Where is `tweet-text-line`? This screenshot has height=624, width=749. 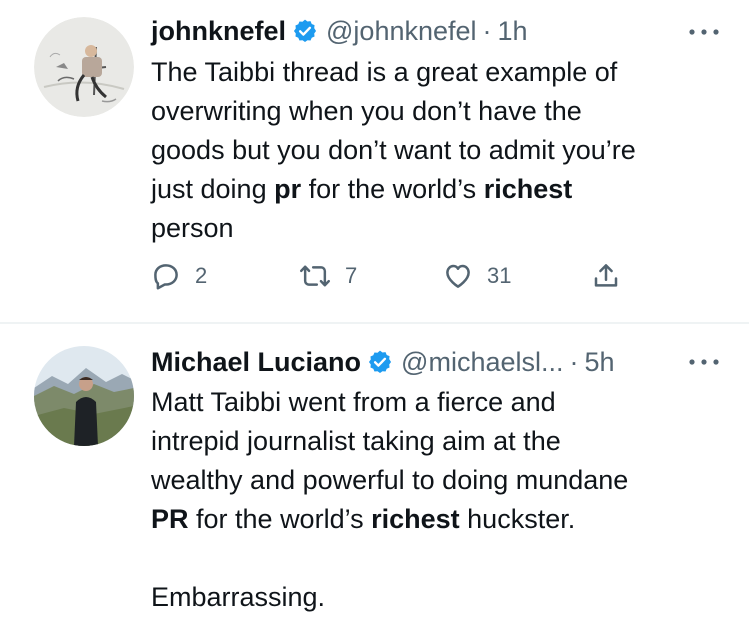
tweet-text-line is located at coordinates (436, 558).